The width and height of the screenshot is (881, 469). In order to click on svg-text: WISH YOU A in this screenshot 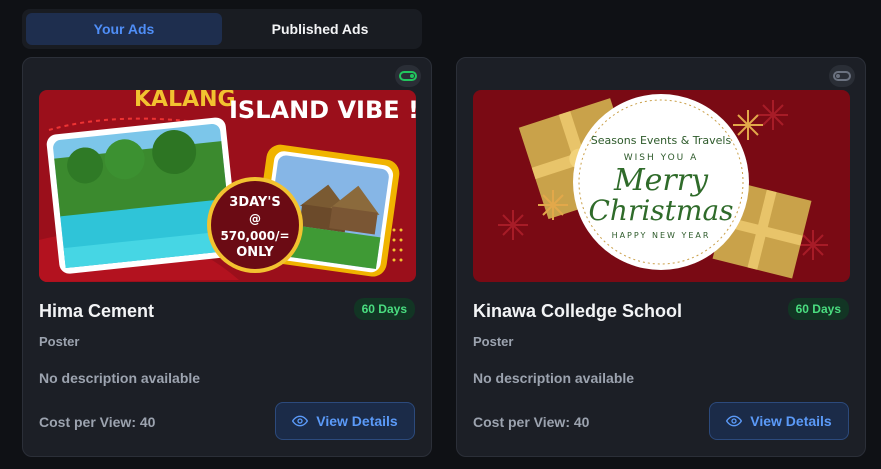, I will do `click(661, 158)`.